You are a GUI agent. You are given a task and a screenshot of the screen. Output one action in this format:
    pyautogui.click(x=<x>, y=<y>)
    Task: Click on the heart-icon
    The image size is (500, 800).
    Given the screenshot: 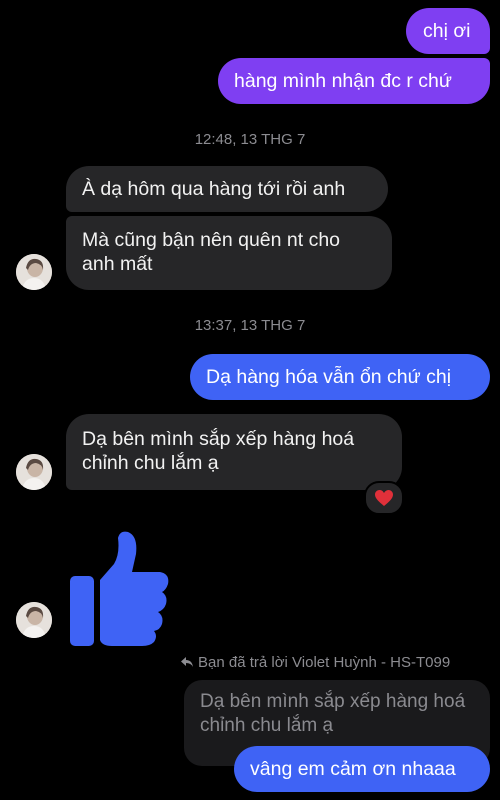 What is the action you would take?
    pyautogui.click(x=384, y=498)
    